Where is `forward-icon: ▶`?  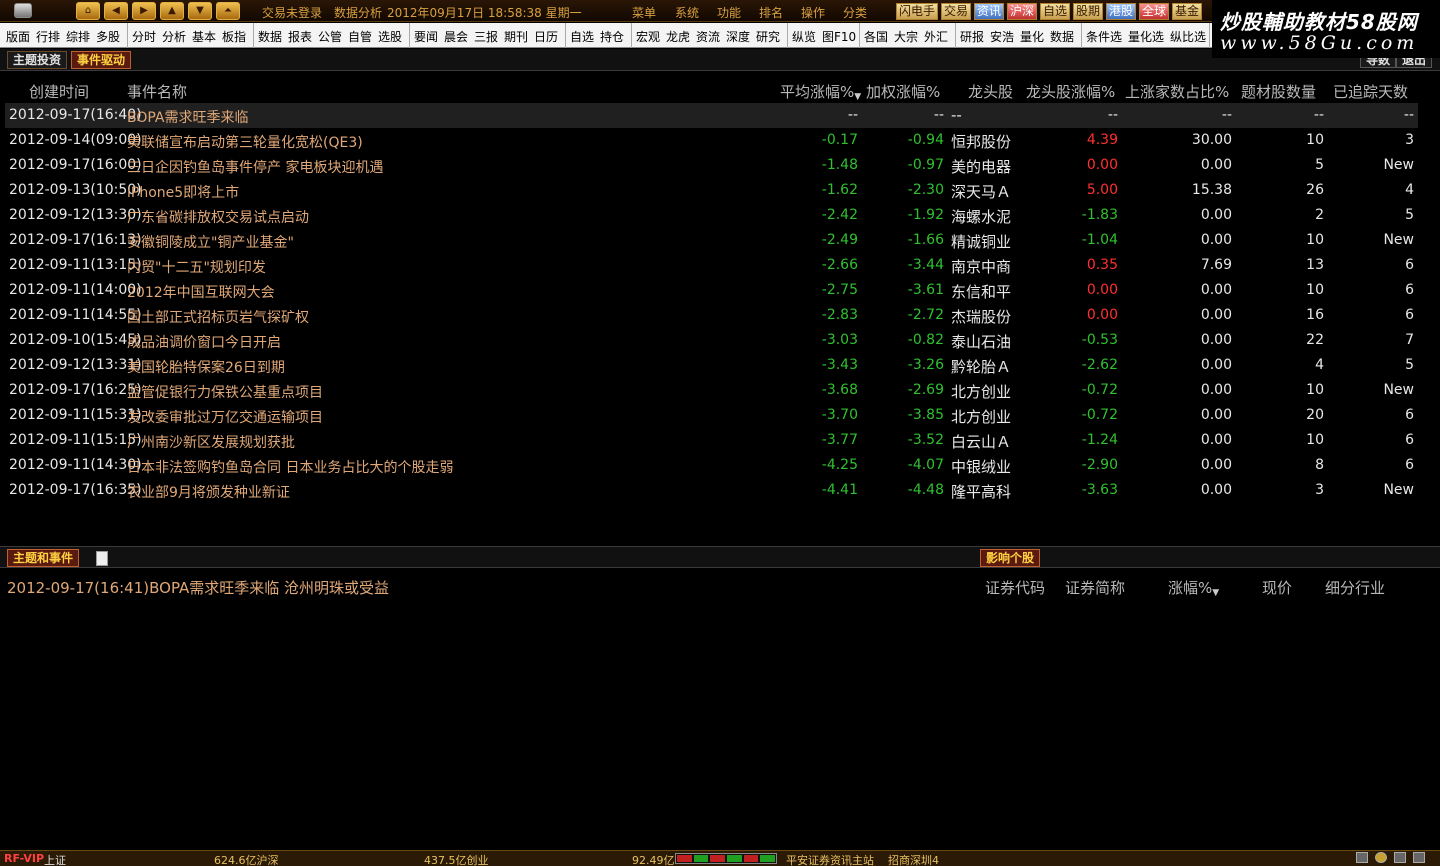 forward-icon: ▶ is located at coordinates (144, 11).